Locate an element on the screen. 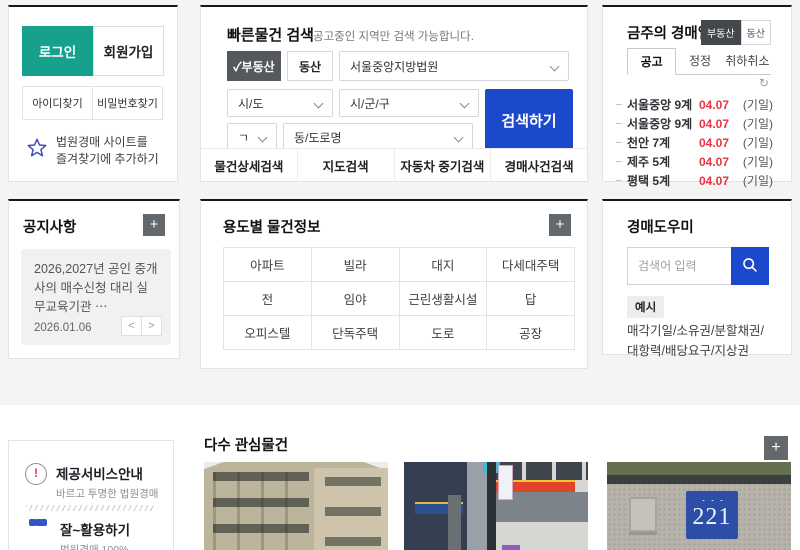 The width and height of the screenshot is (800, 550). tab-map-search: 지도검색 is located at coordinates (345, 165).